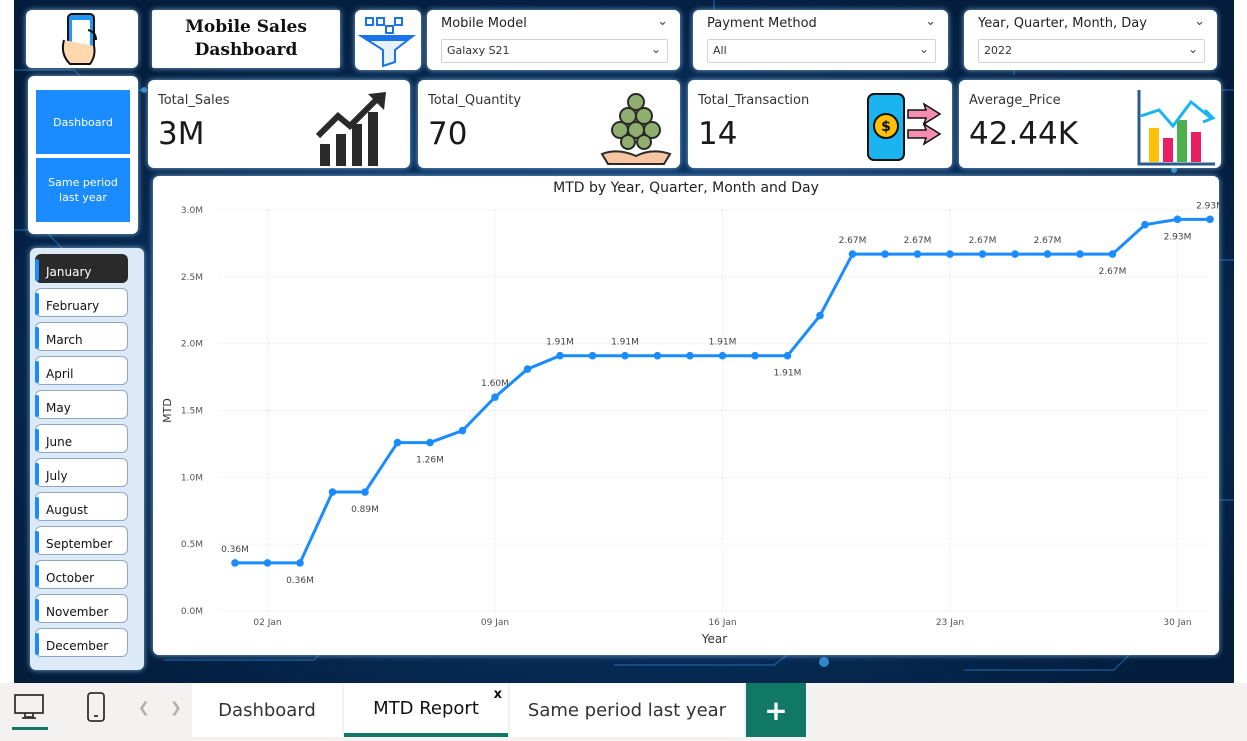 Image resolution: width=1247 pixels, height=741 pixels. What do you see at coordinates (904, 127) in the screenshot?
I see `mobile-payment-icon: $` at bounding box center [904, 127].